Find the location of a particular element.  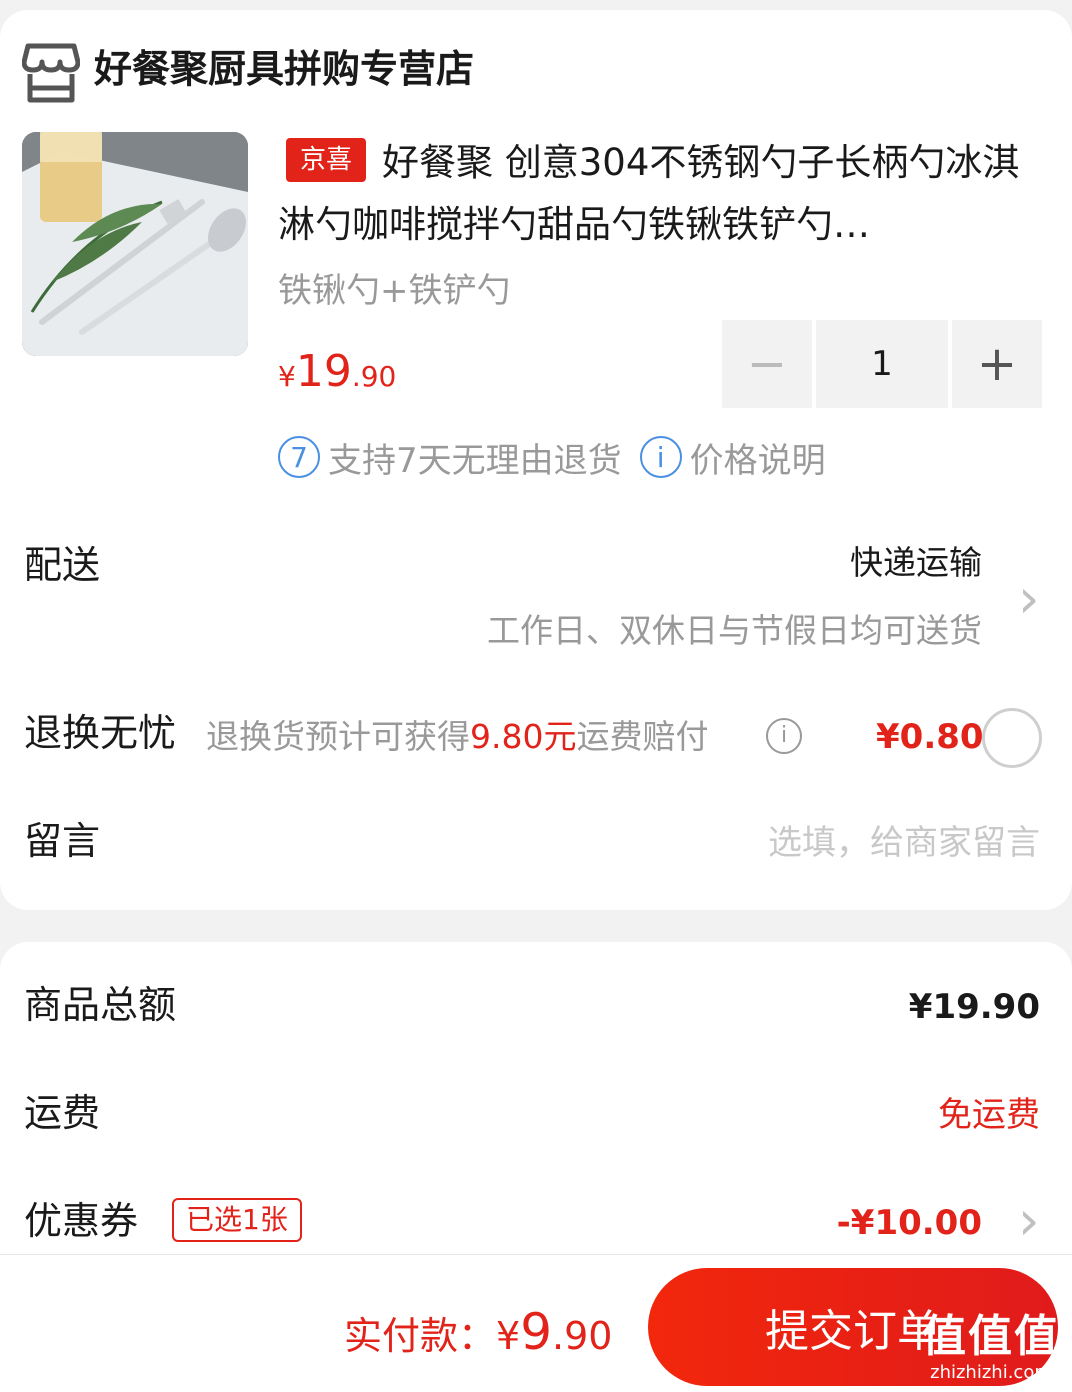

quantity-decrease-button: − is located at coordinates (767, 364).